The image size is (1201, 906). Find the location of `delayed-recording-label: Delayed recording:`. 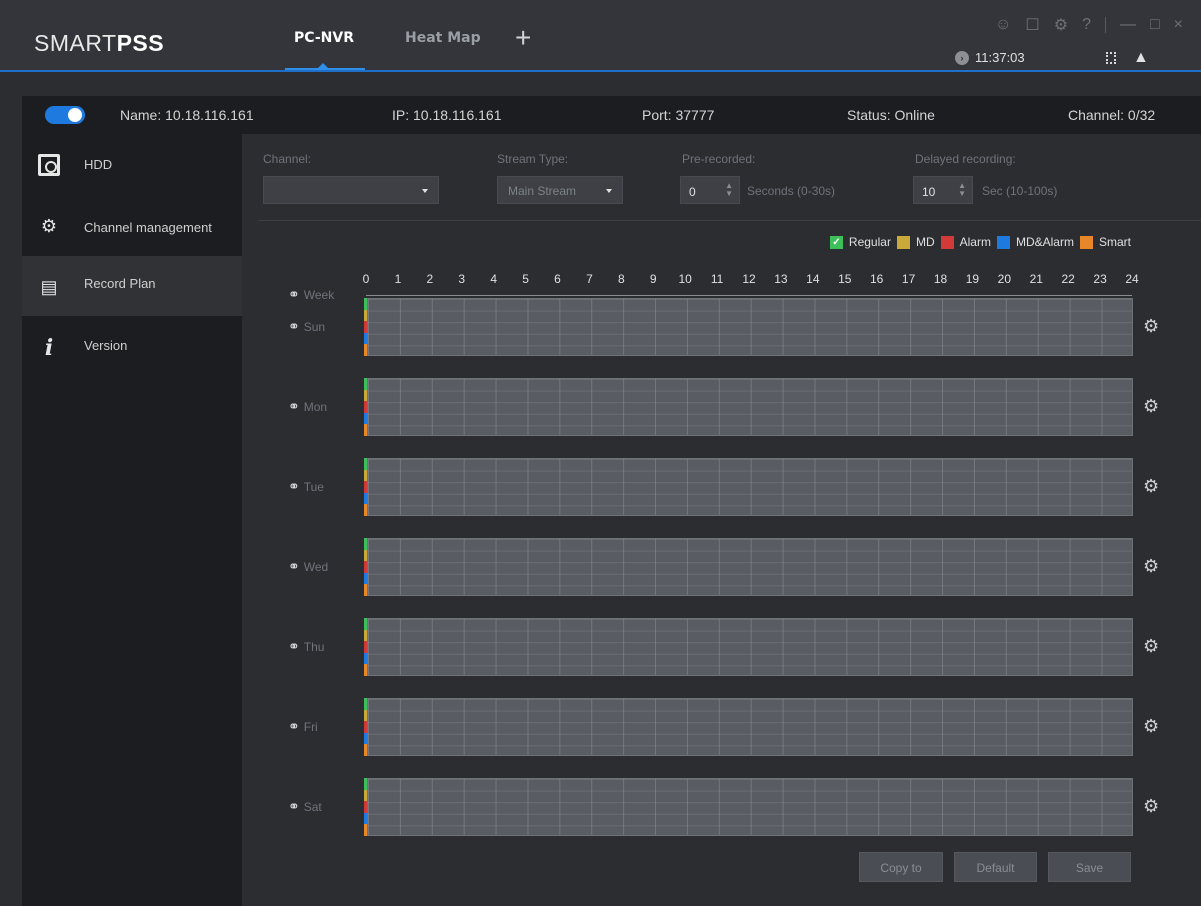

delayed-recording-label: Delayed recording: is located at coordinates (965, 159).